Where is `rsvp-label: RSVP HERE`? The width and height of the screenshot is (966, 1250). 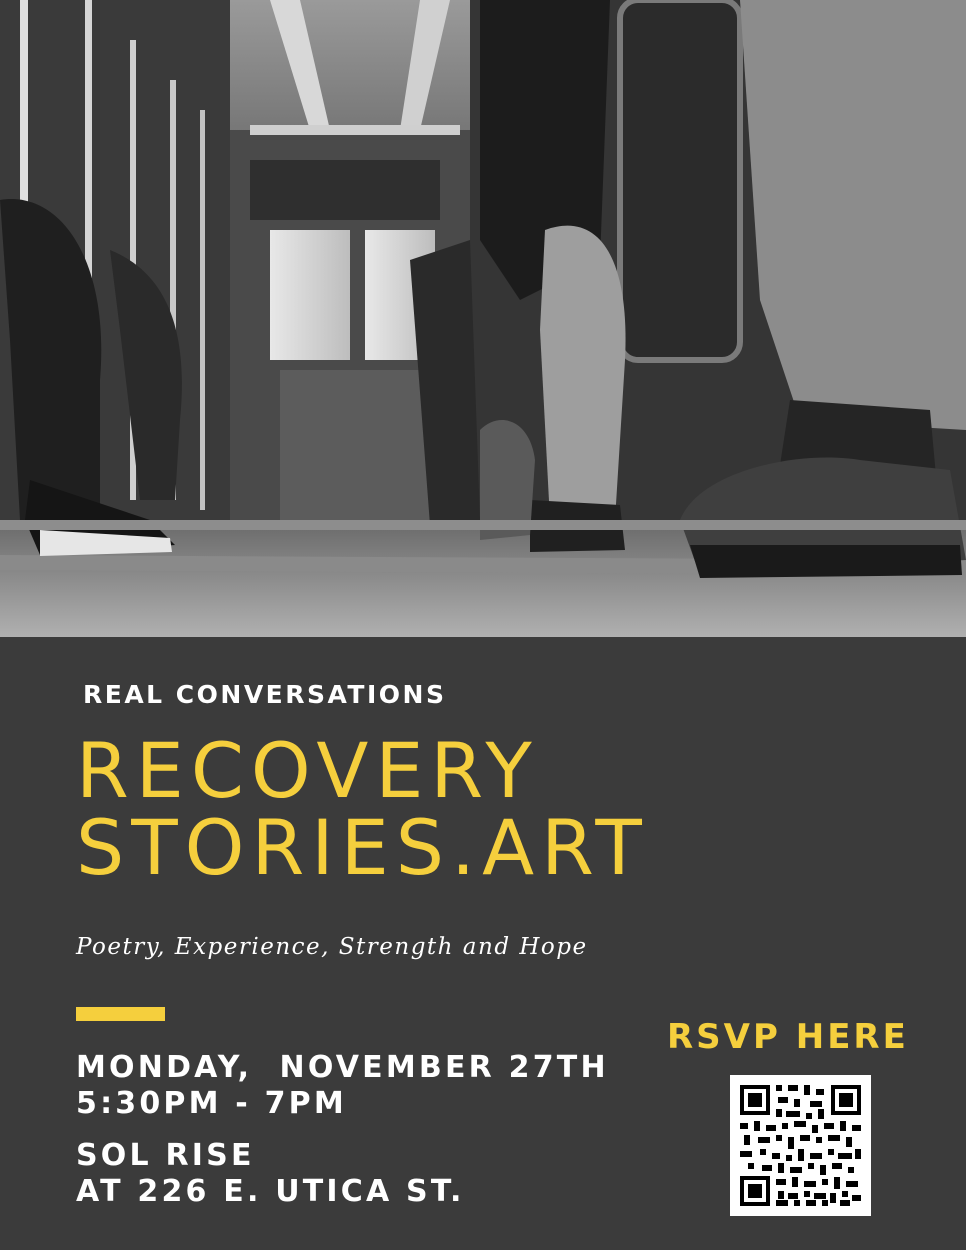 rsvp-label: RSVP HERE is located at coordinates (788, 1037).